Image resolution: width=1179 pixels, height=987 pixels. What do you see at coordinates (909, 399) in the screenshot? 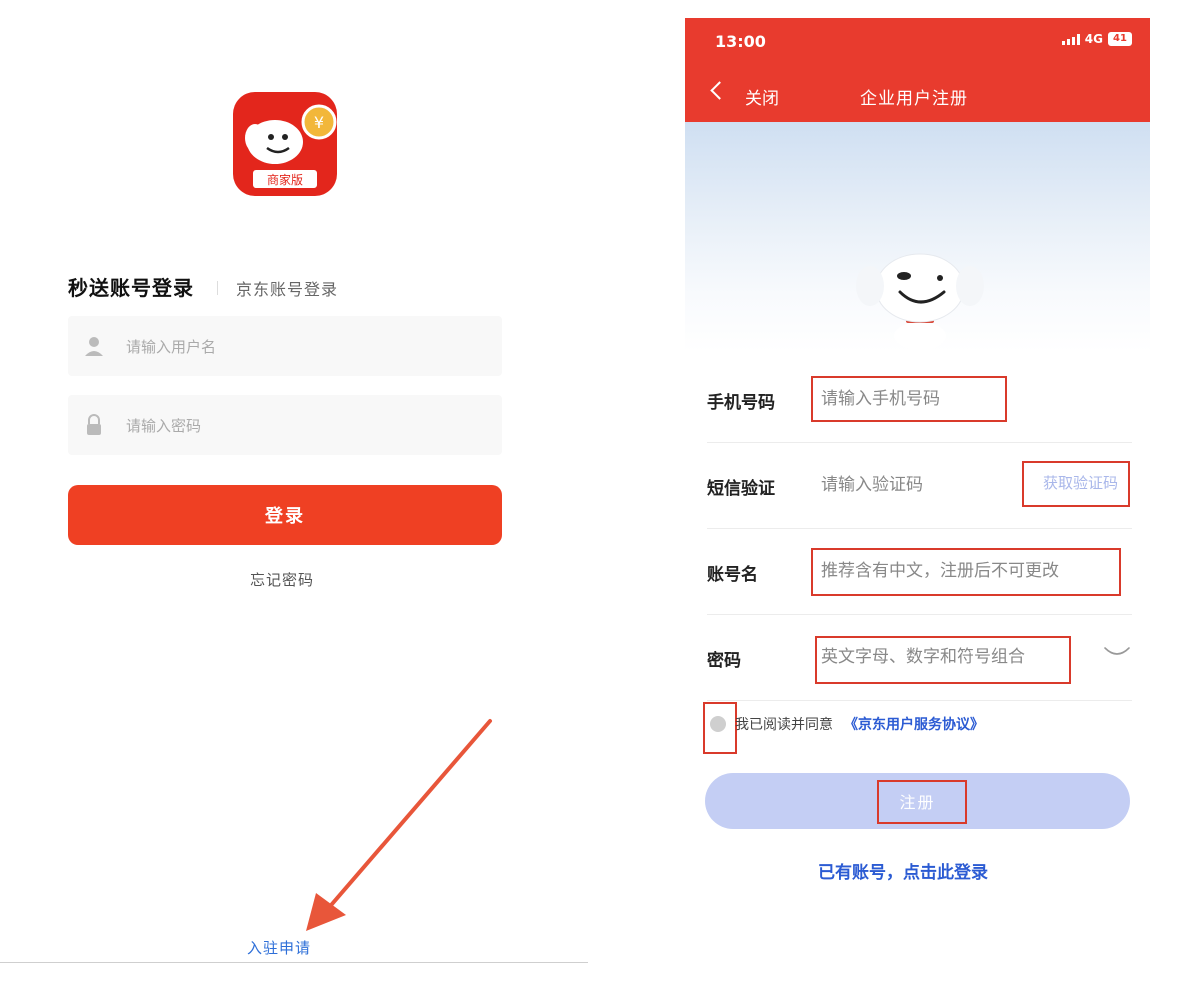
I see `annotation-box-phone` at bounding box center [909, 399].